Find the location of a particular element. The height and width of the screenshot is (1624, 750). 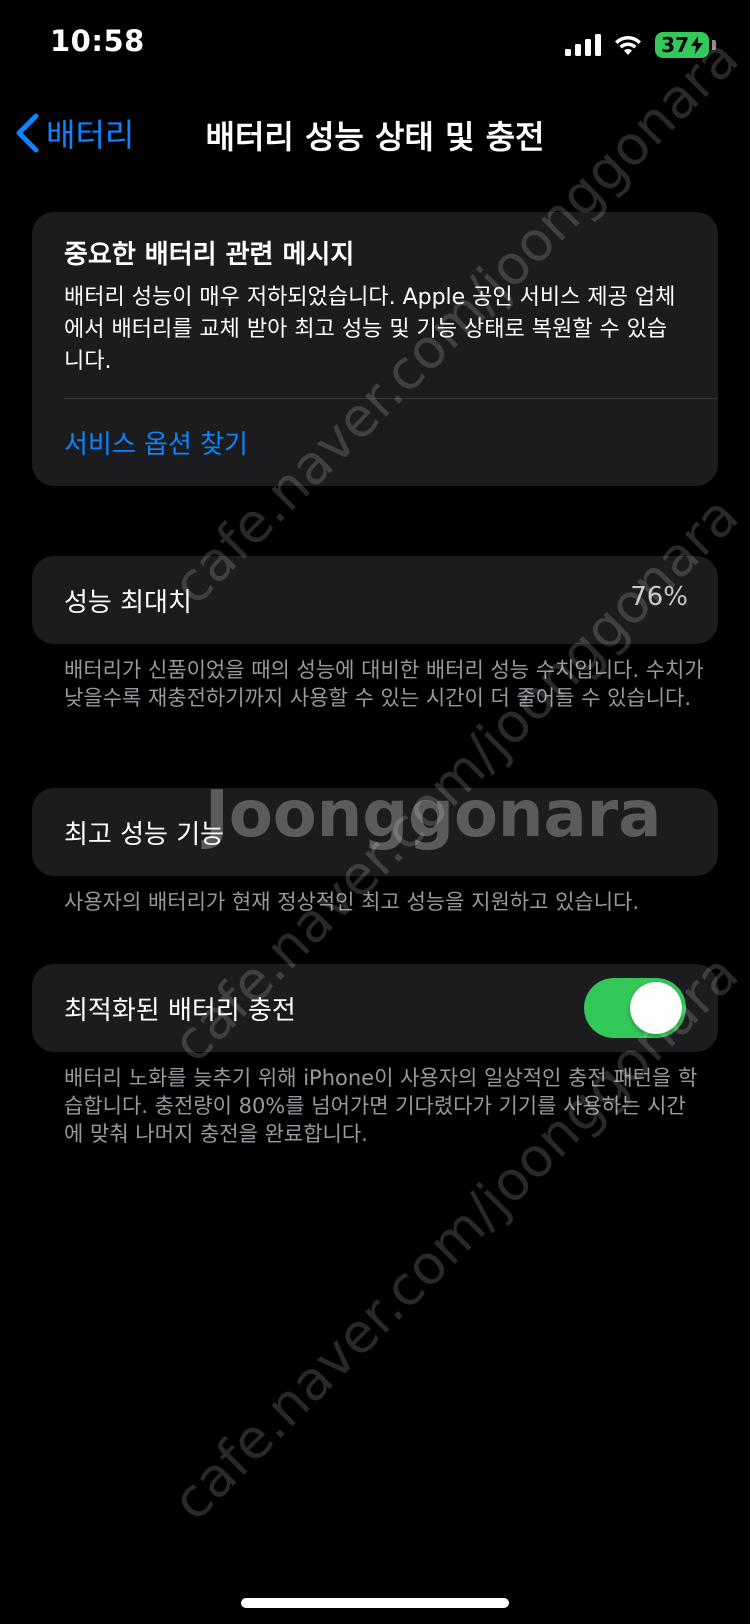

status-time: 10:58 is located at coordinates (97, 41).